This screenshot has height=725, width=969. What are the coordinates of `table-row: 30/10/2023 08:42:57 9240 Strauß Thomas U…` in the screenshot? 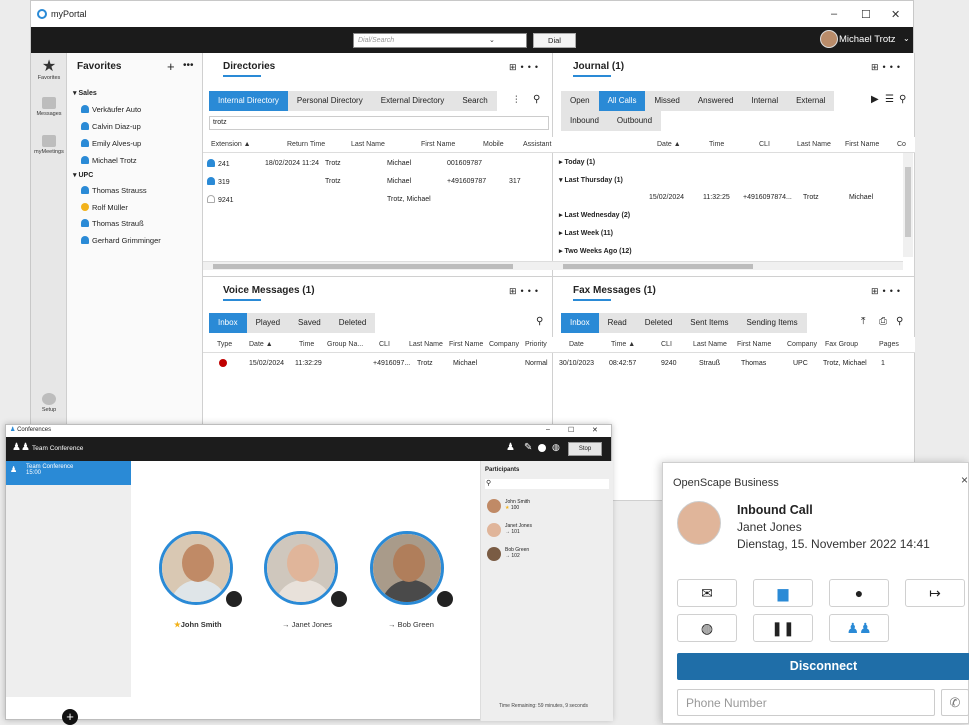 It's located at (734, 363).